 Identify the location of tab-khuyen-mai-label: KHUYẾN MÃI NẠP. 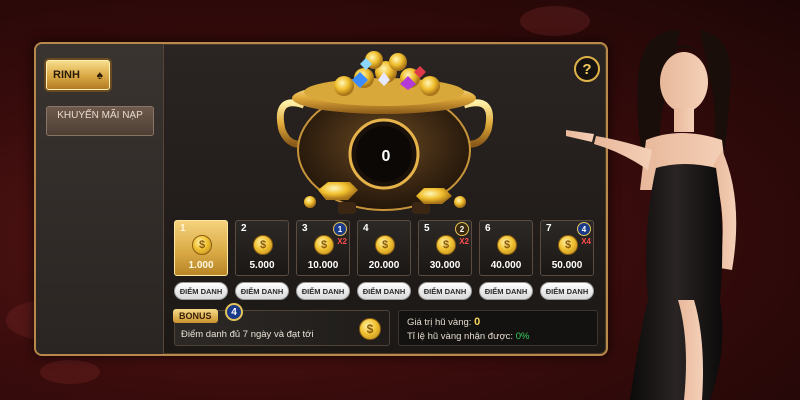
(100, 115).